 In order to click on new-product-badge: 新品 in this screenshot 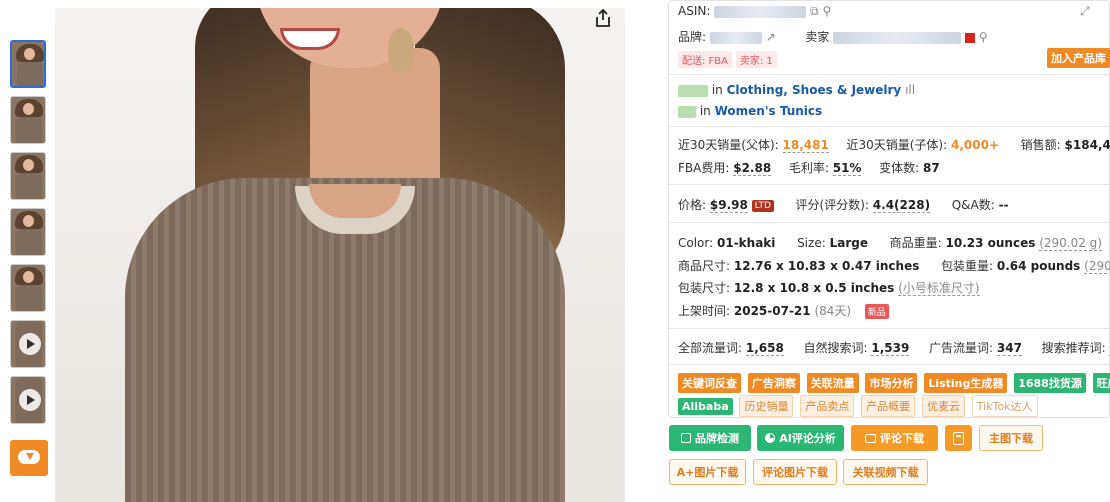, I will do `click(876, 311)`.